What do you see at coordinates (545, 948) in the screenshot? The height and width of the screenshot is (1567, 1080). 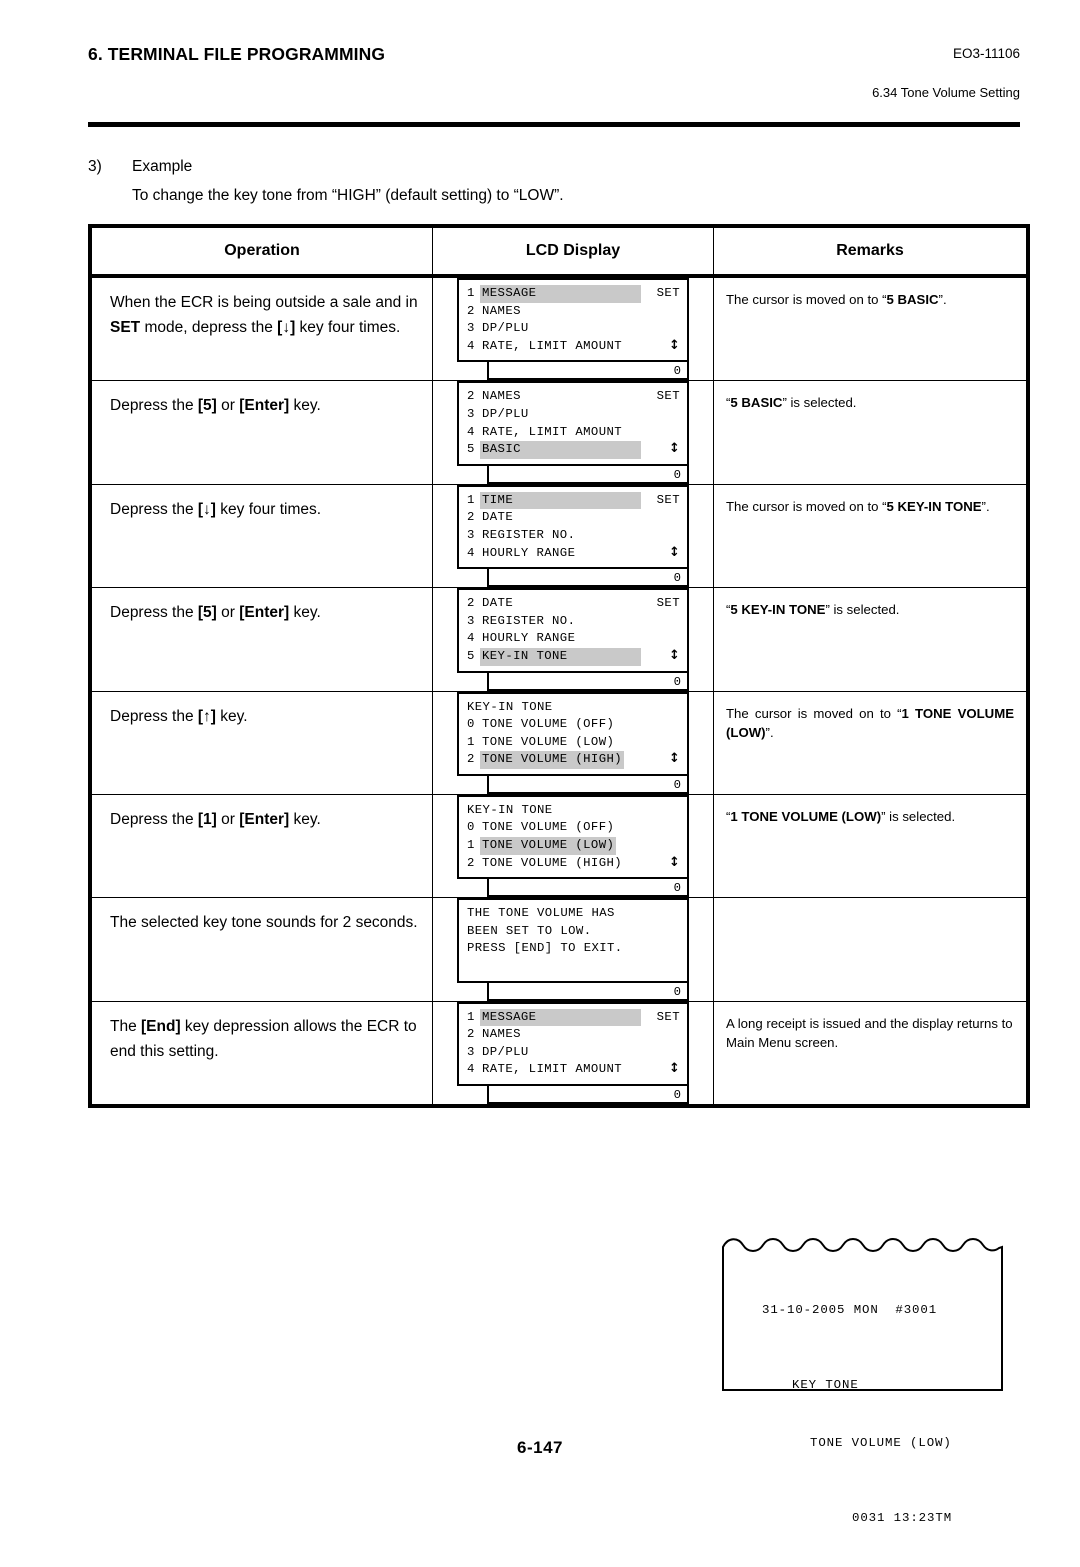 I see `lcd-message-line: PRESS [END] TO EXIT.` at bounding box center [545, 948].